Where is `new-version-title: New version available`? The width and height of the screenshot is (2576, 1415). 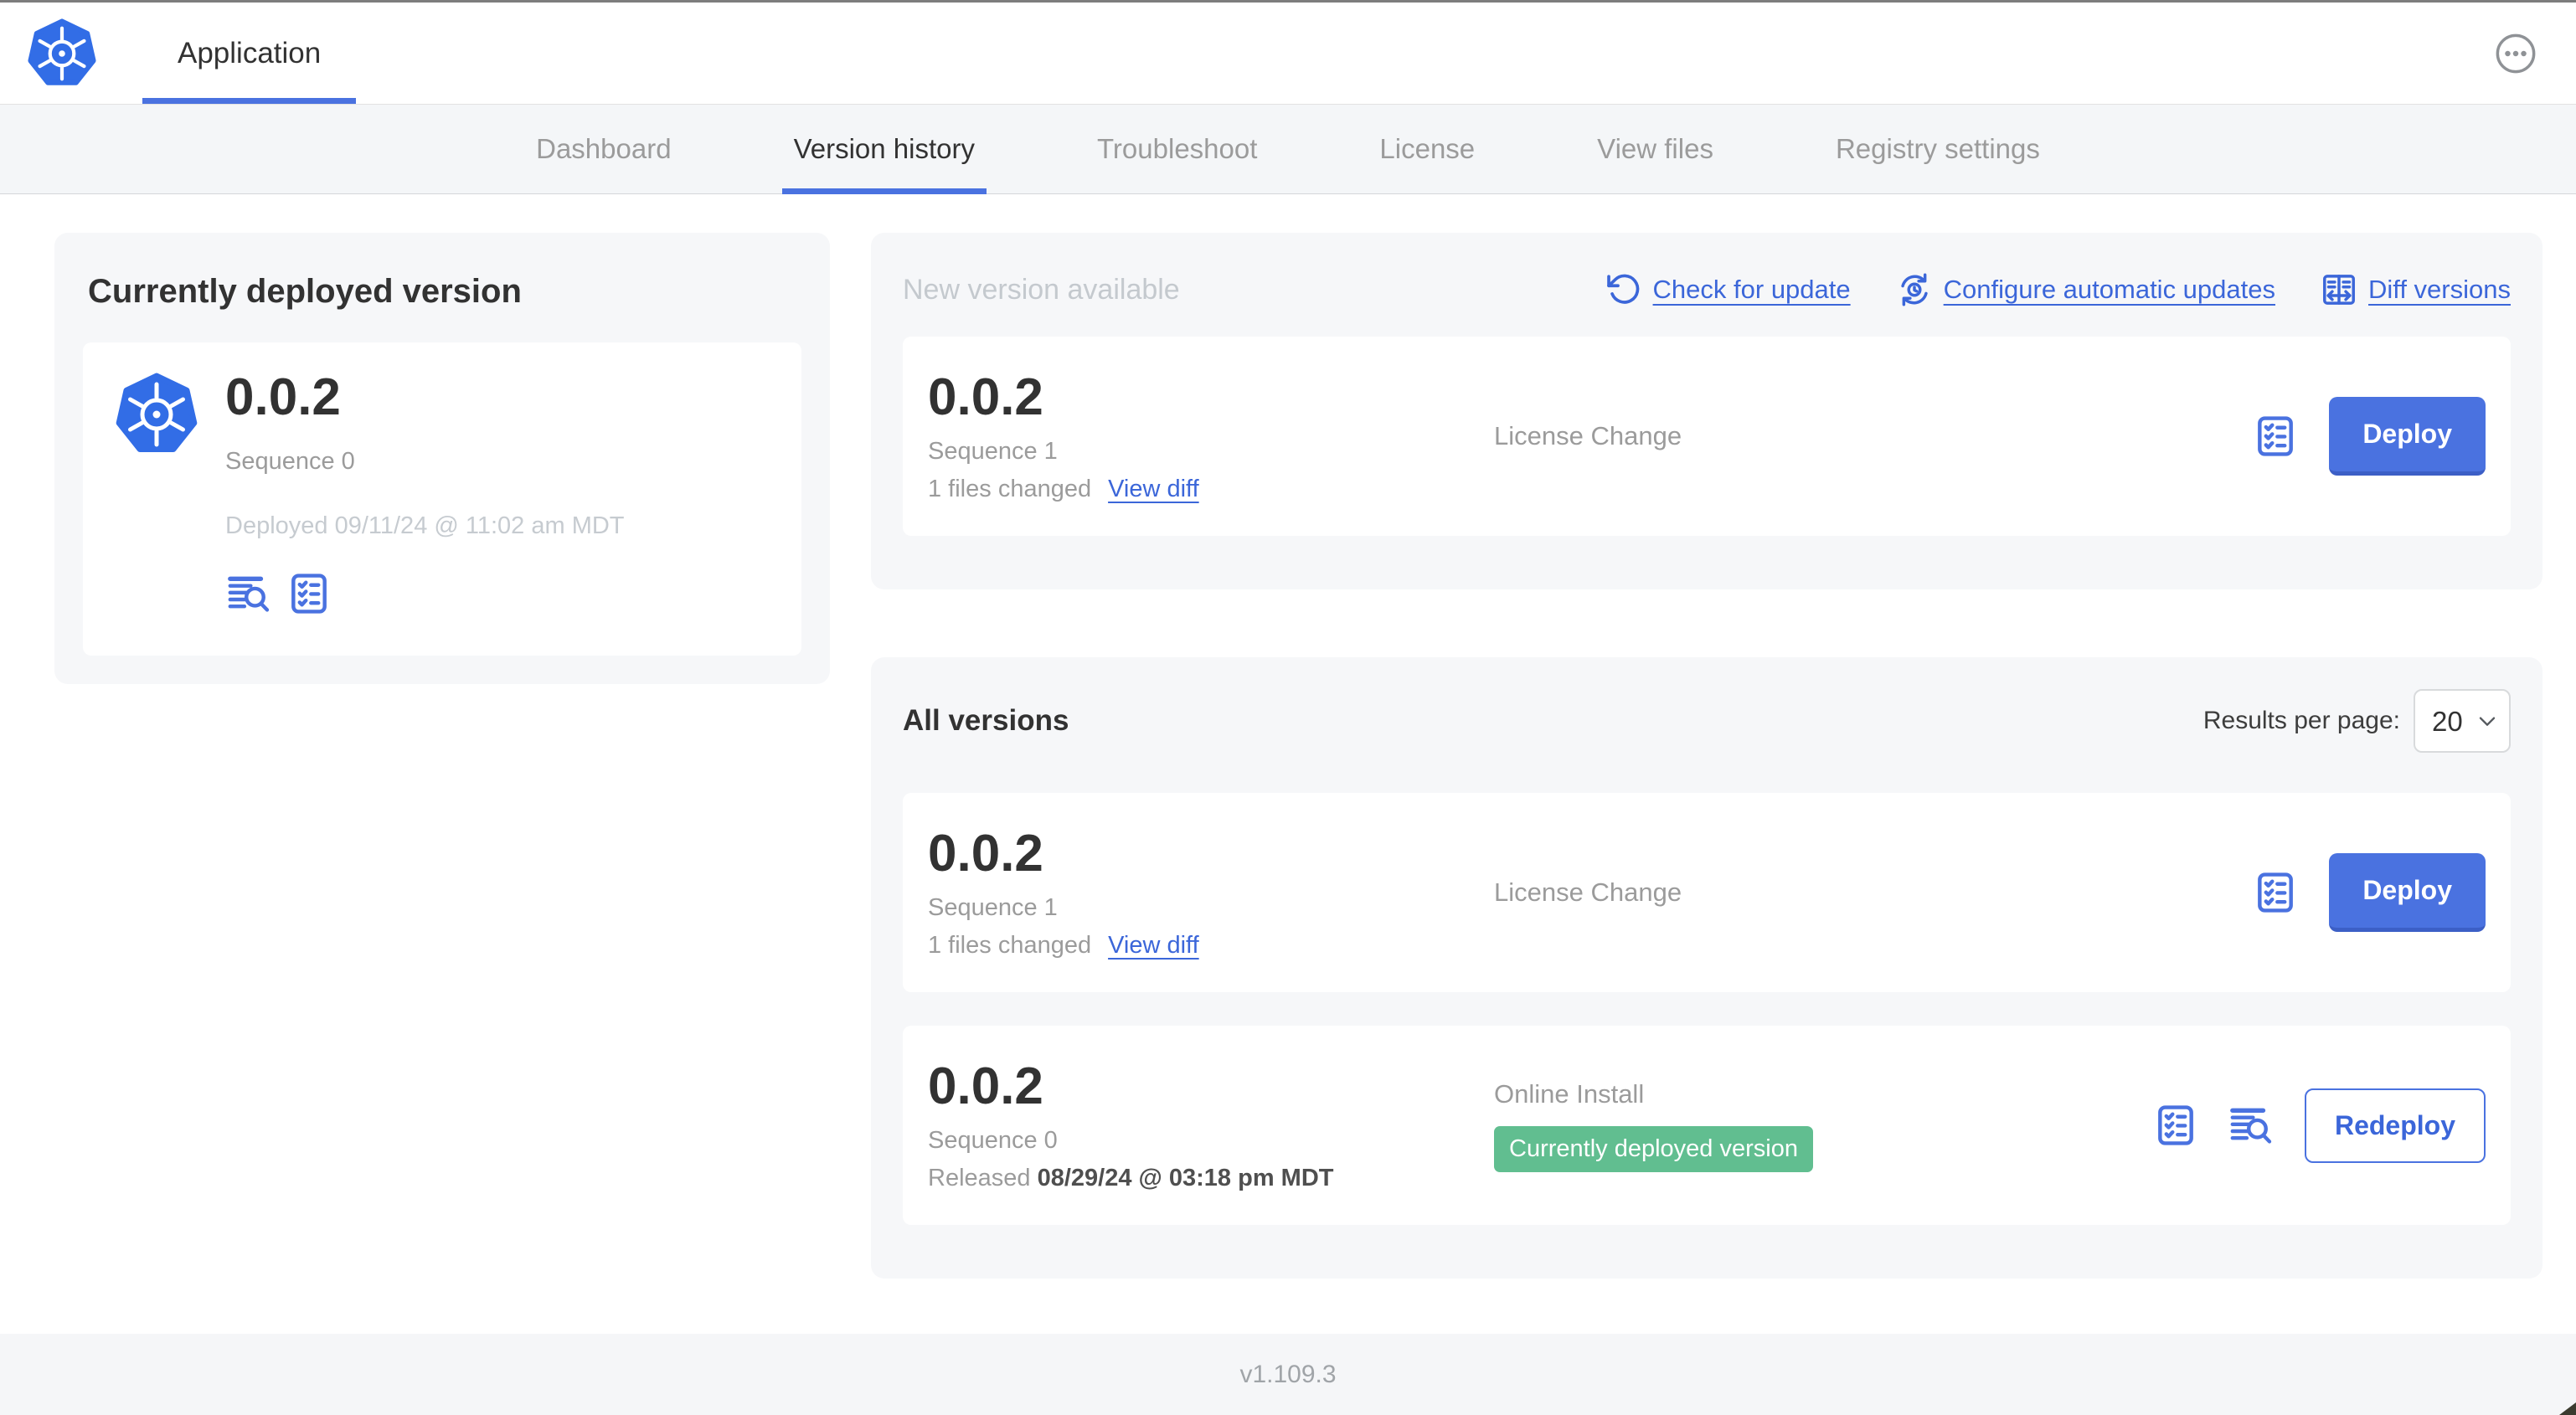
new-version-title: New version available is located at coordinates (1041, 289).